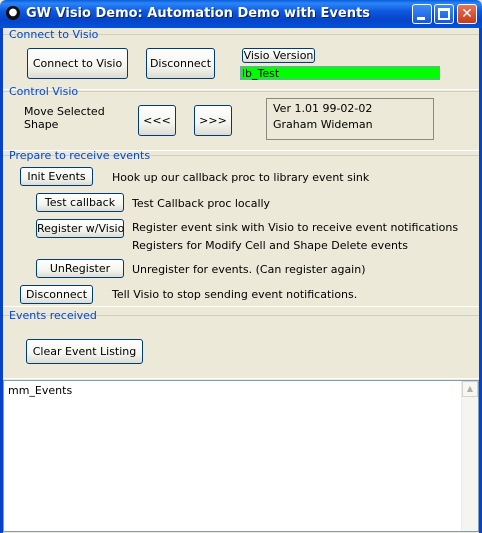 The height and width of the screenshot is (533, 482). I want to click on disconnect-events-button: Disconnect, so click(56, 294).